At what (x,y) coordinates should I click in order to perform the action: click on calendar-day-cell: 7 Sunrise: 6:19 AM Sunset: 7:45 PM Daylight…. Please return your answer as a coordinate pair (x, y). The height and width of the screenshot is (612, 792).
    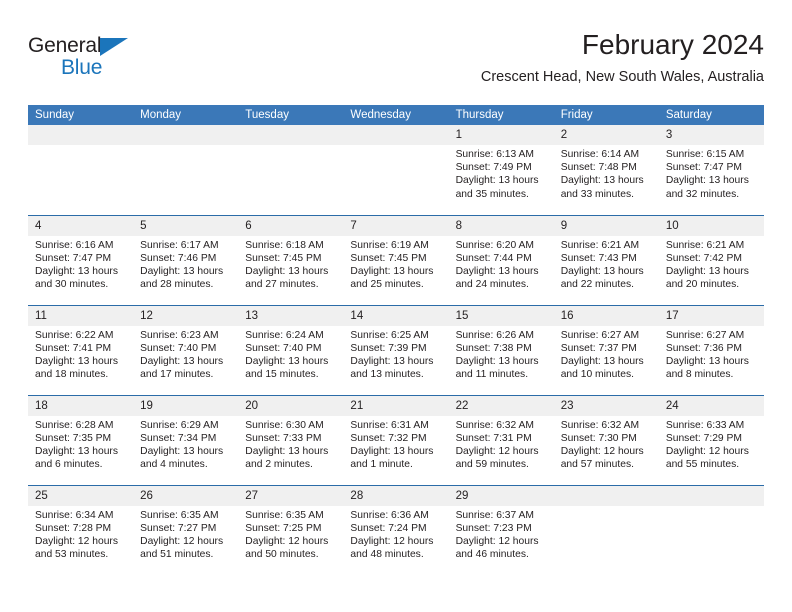
    Looking at the image, I should click on (396, 259).